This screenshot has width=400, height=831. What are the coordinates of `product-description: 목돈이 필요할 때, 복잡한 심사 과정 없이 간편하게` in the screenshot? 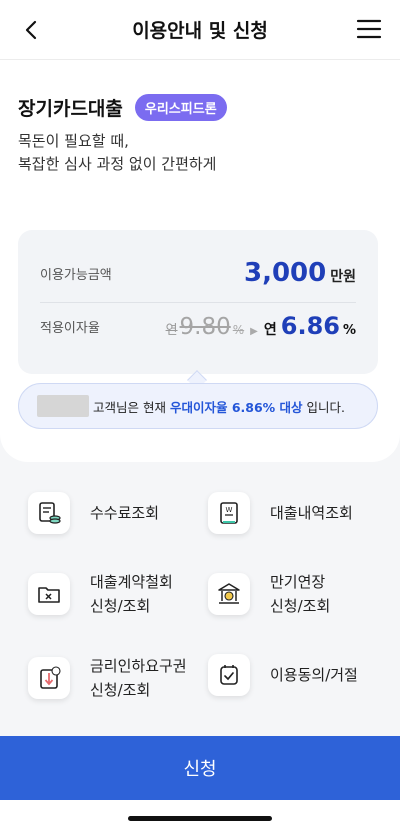 It's located at (117, 153).